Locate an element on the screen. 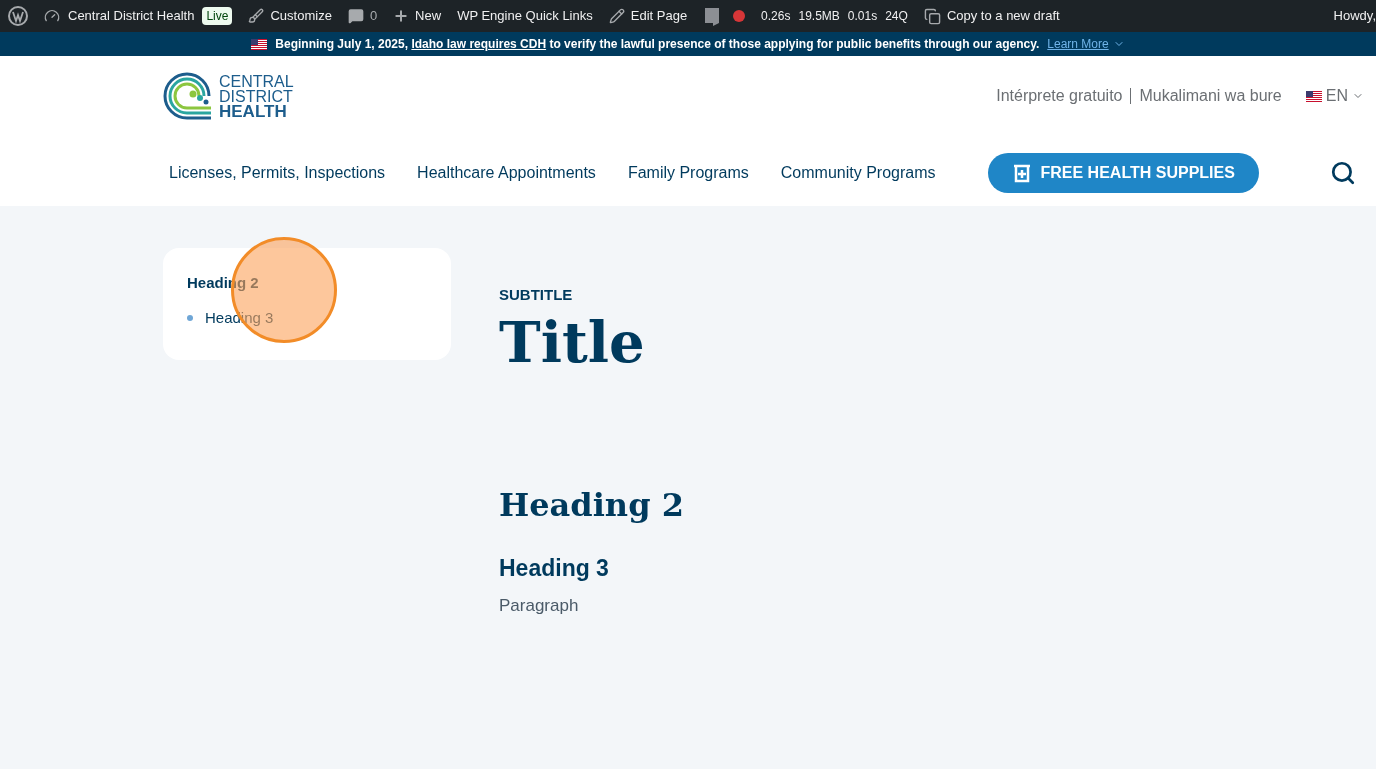 The height and width of the screenshot is (769, 1376). bullet-icon is located at coordinates (190, 317).